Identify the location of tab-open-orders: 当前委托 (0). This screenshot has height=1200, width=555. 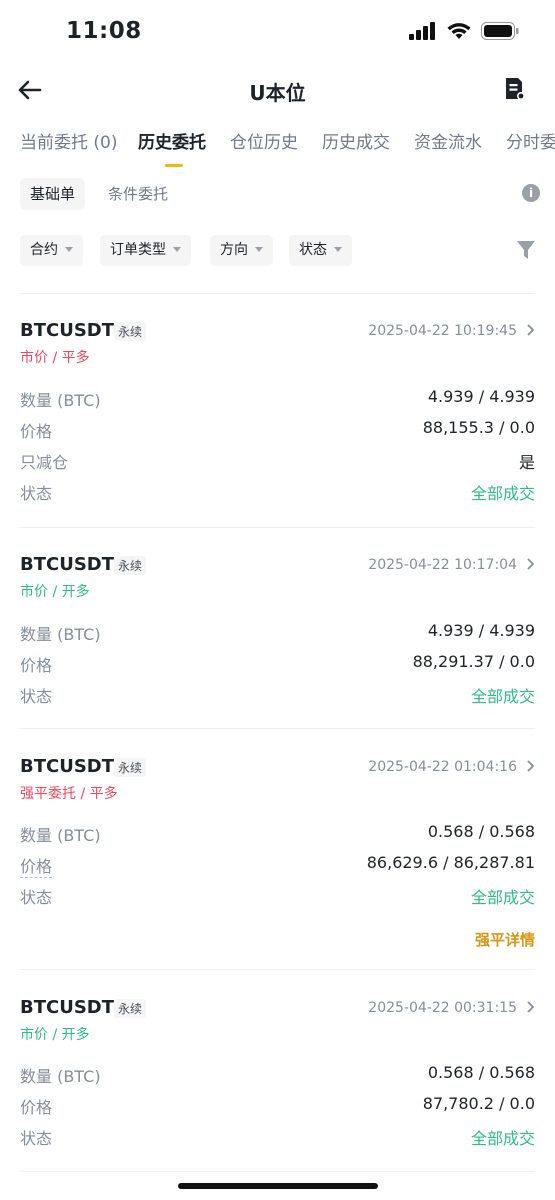
(68, 140).